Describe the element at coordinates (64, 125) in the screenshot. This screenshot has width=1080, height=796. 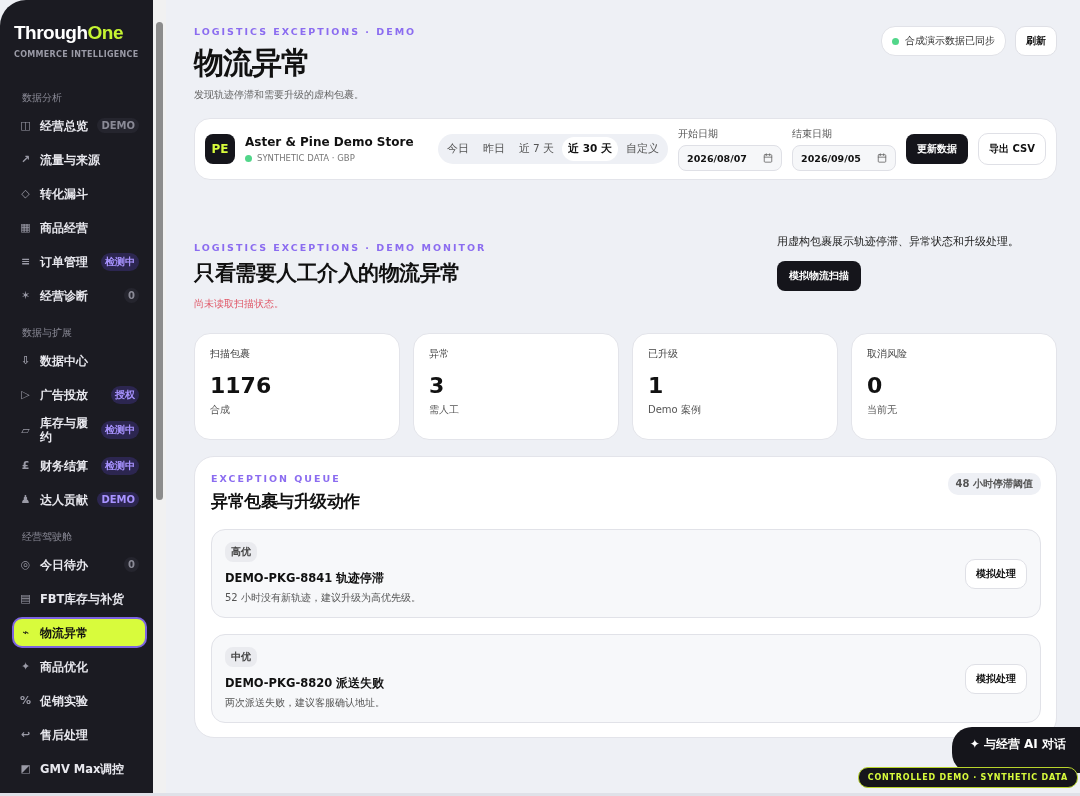
I see `nav-label: 经营总览` at that location.